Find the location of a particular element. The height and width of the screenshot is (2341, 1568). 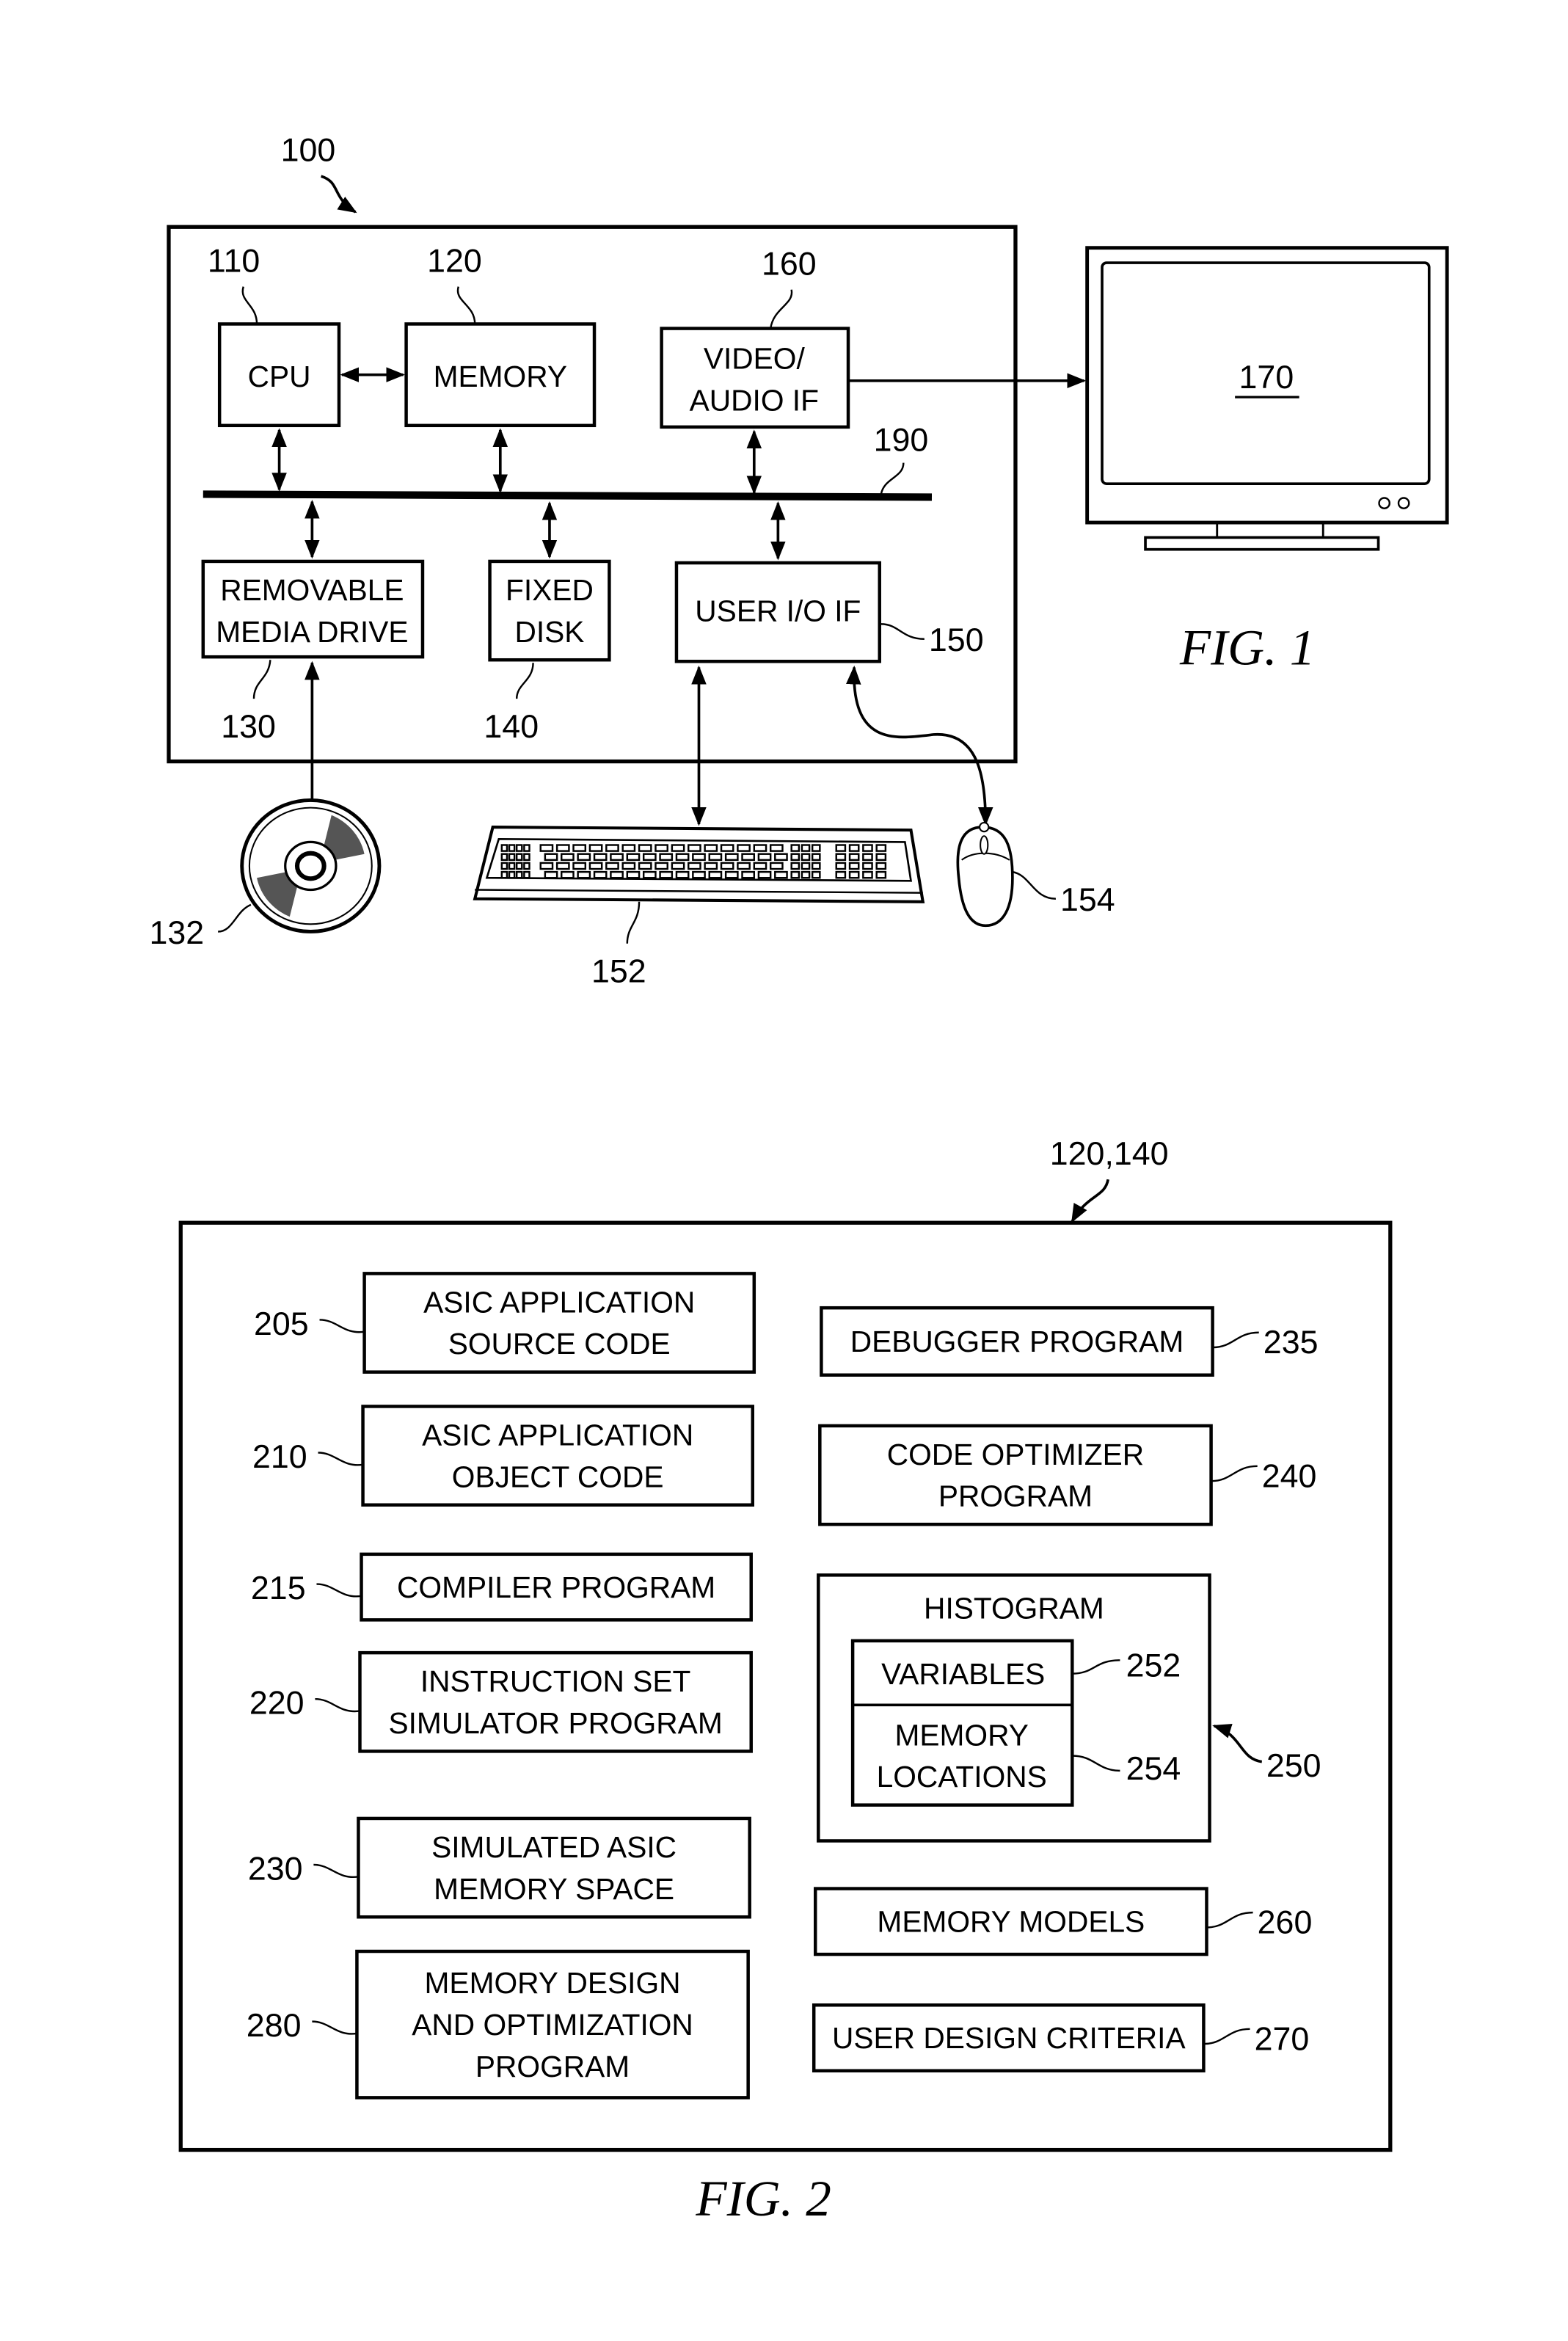

block-label-line: MEMORY DESIGN is located at coordinates (553, 1983).